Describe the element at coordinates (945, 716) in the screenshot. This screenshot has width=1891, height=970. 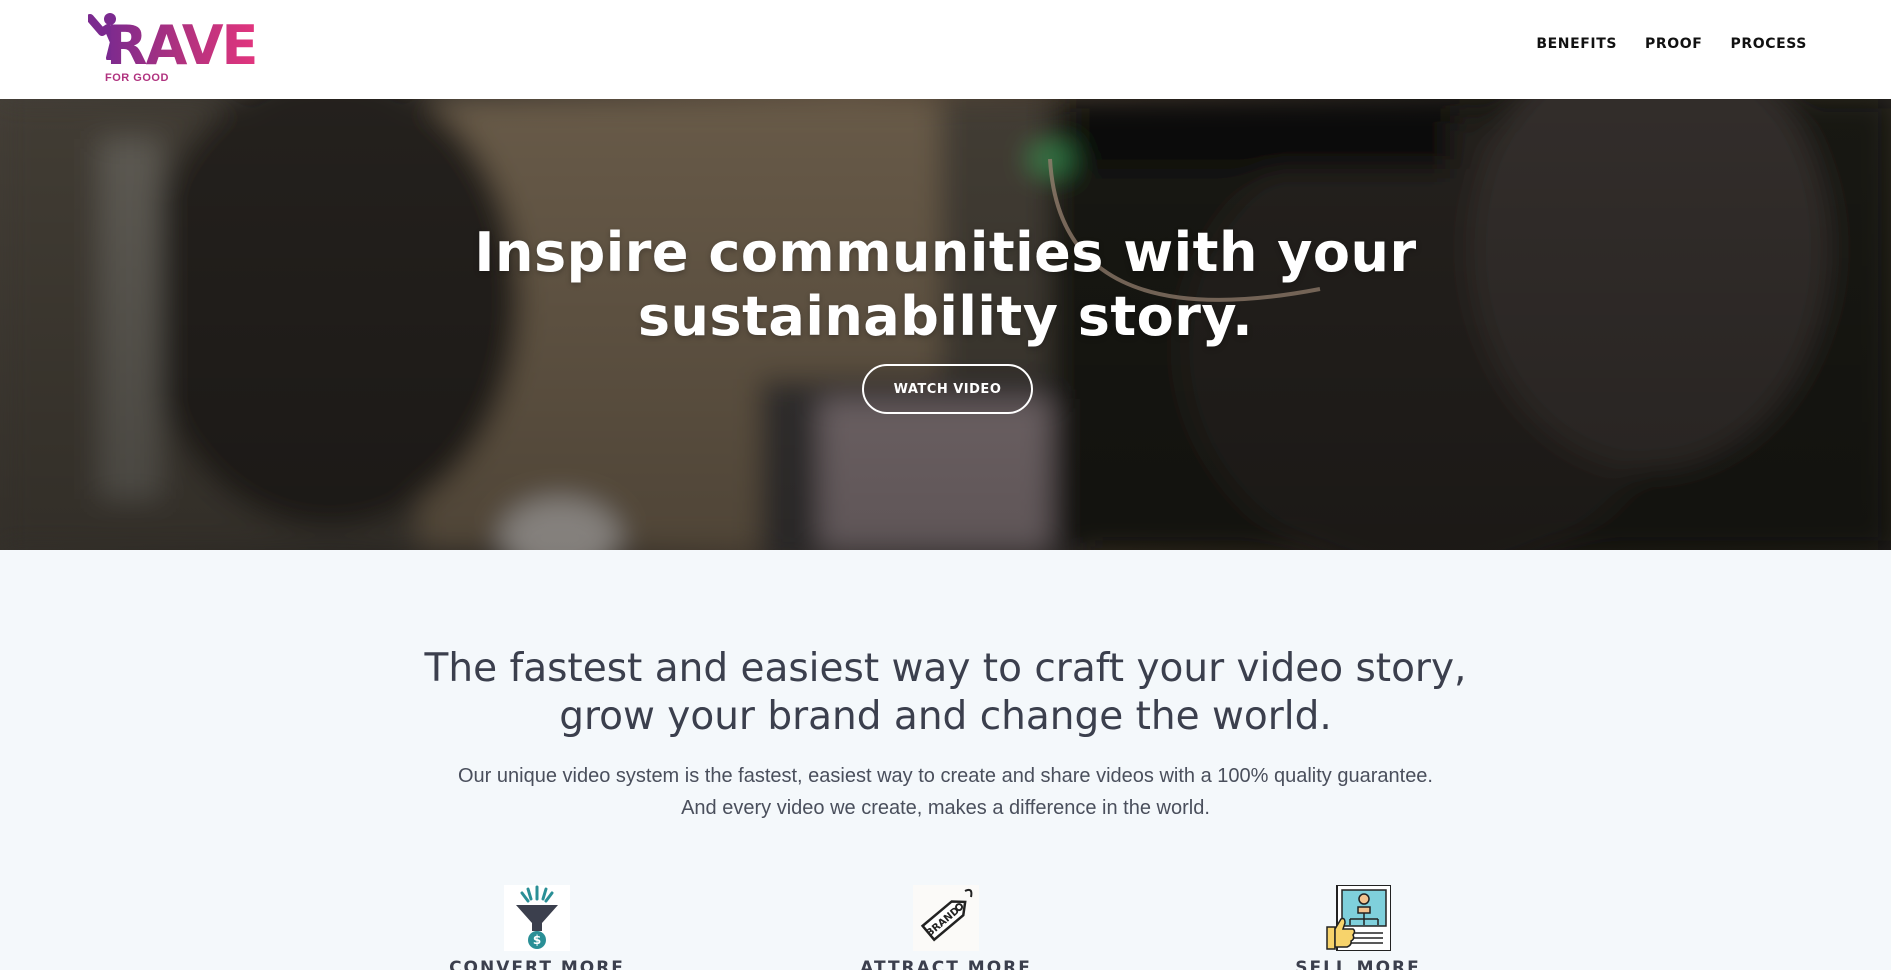
I see `section-heading-line-2: grow your brand and change the world.` at that location.